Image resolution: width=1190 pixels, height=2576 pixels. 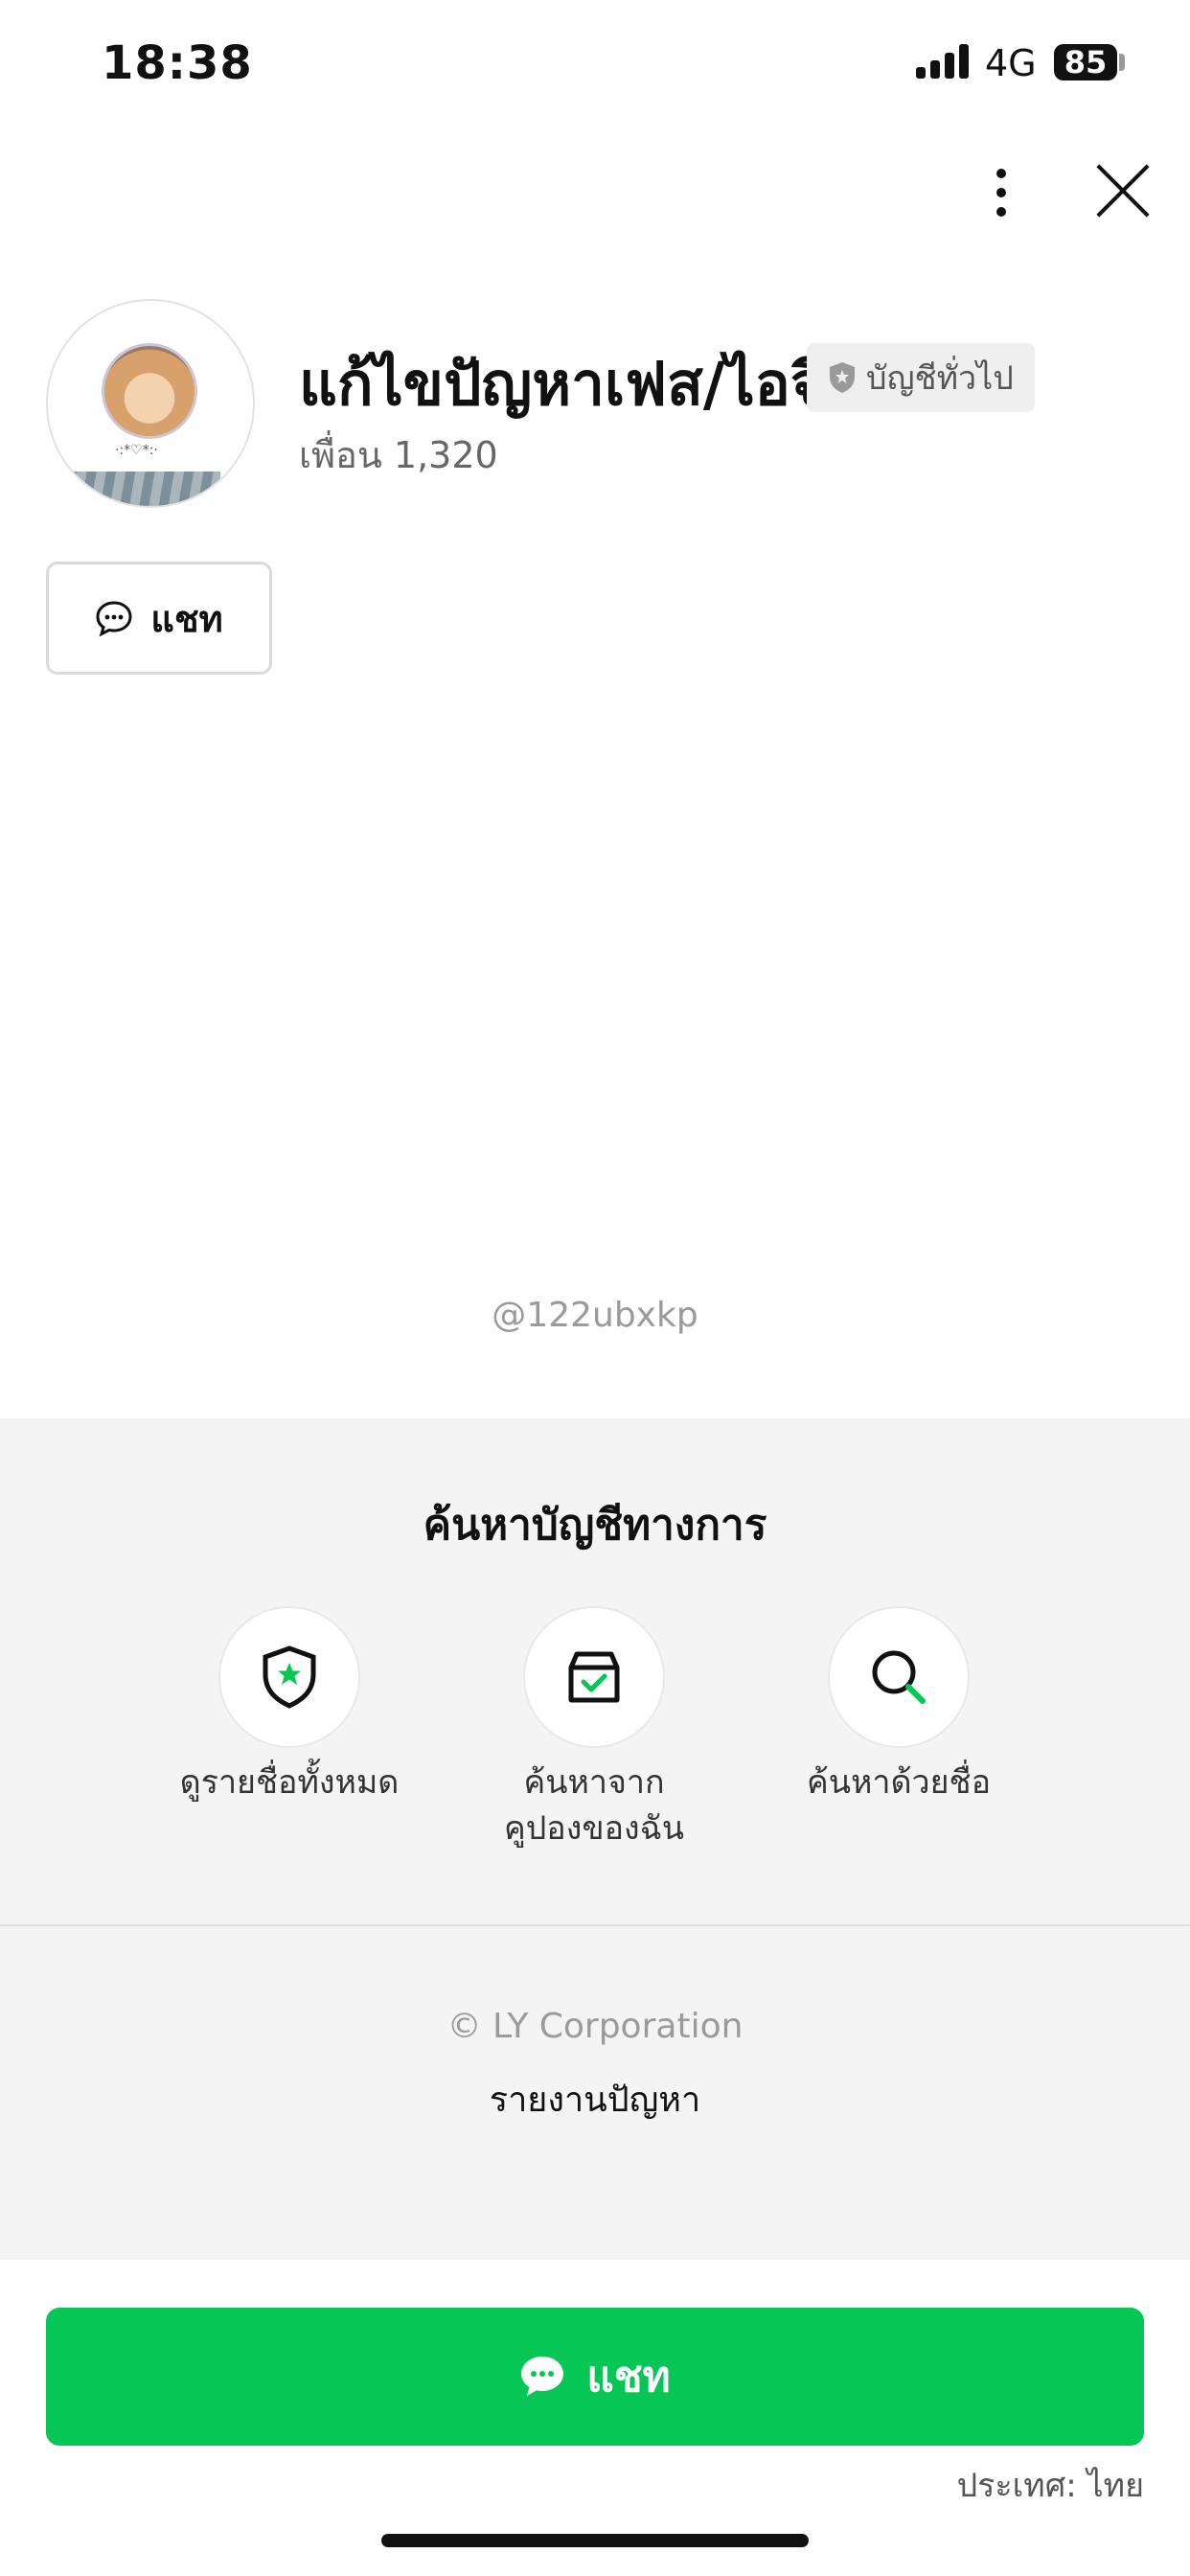 What do you see at coordinates (595, 2540) in the screenshot?
I see `home-indicator` at bounding box center [595, 2540].